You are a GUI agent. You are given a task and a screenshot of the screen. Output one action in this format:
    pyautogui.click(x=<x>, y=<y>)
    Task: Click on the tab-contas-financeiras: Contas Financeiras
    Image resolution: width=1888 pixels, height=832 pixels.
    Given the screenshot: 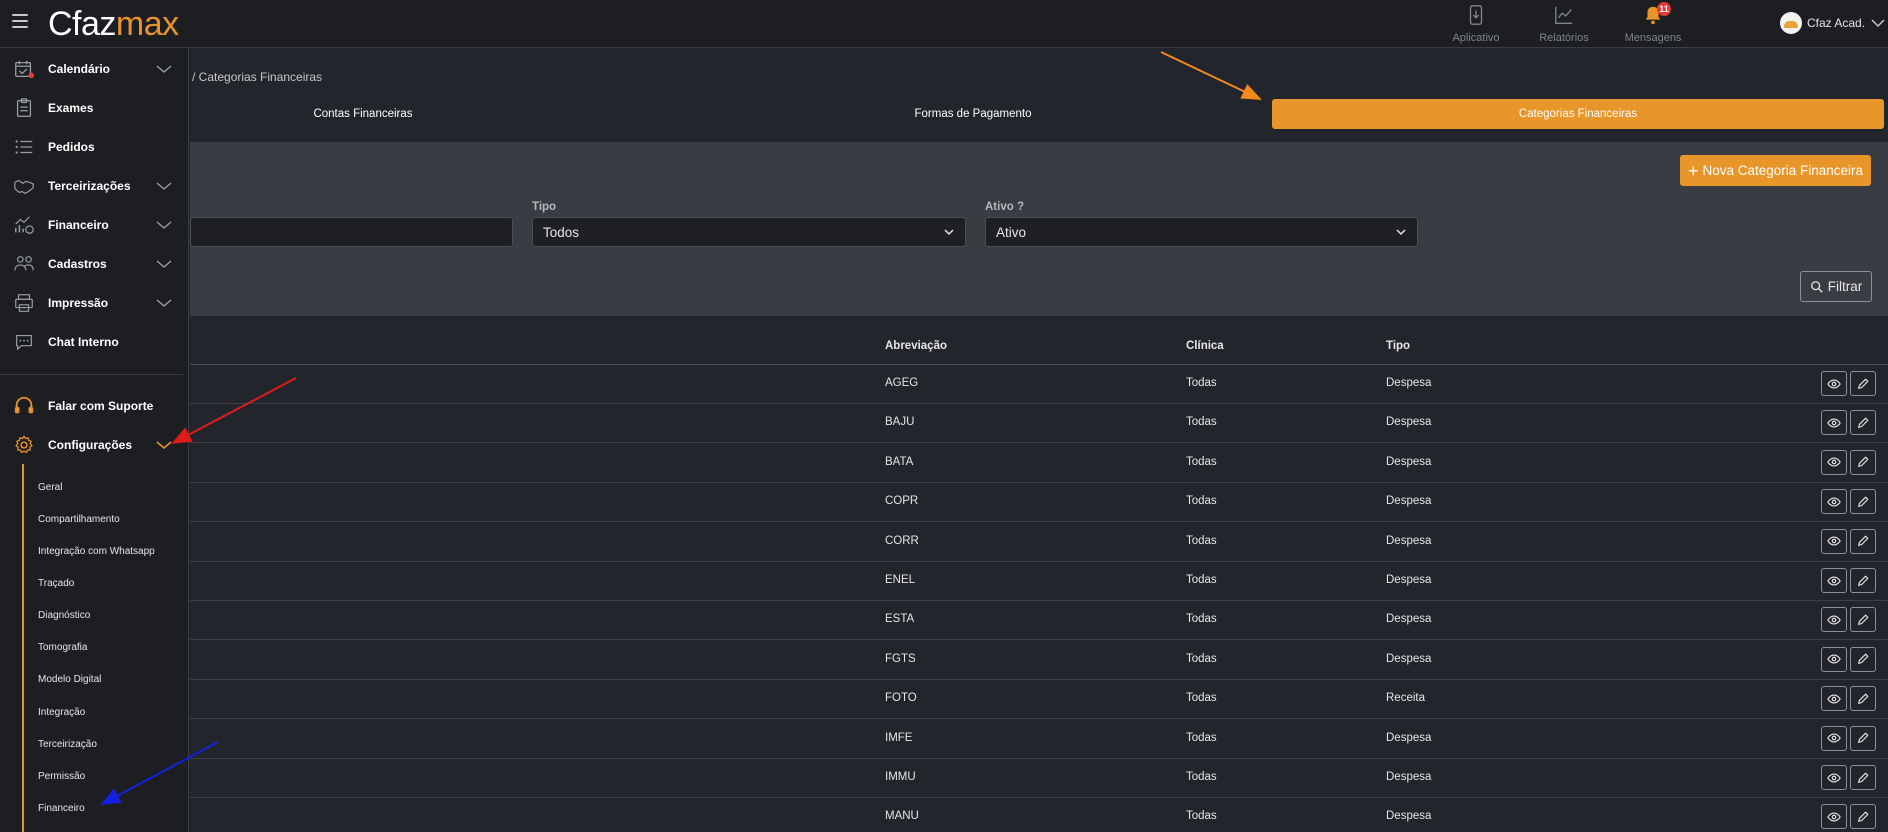 What is the action you would take?
    pyautogui.click(x=363, y=114)
    